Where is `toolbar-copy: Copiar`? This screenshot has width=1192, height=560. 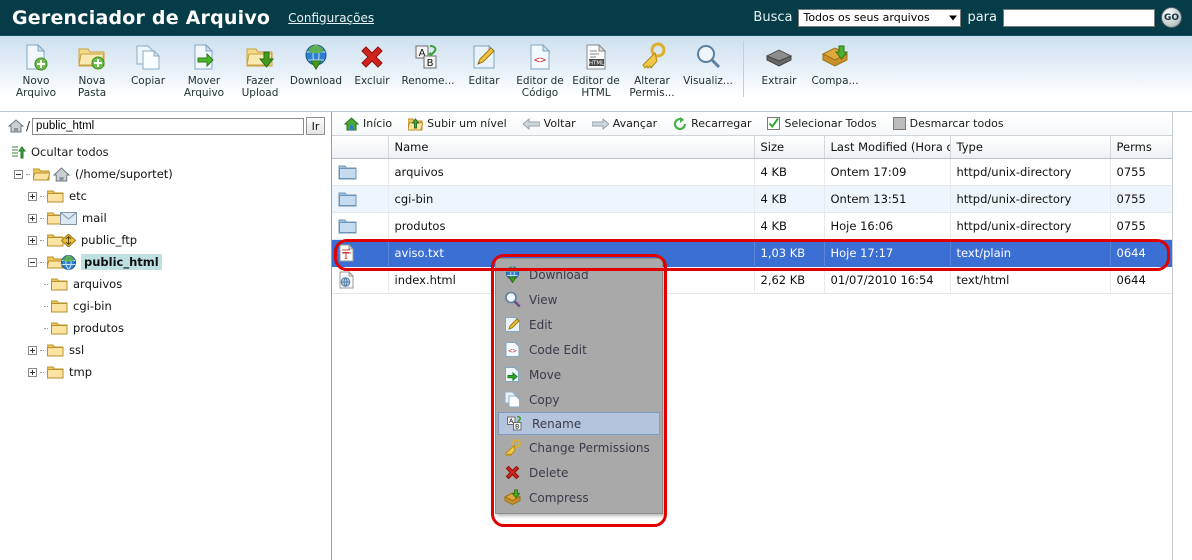
toolbar-copy: Copiar is located at coordinates (148, 71).